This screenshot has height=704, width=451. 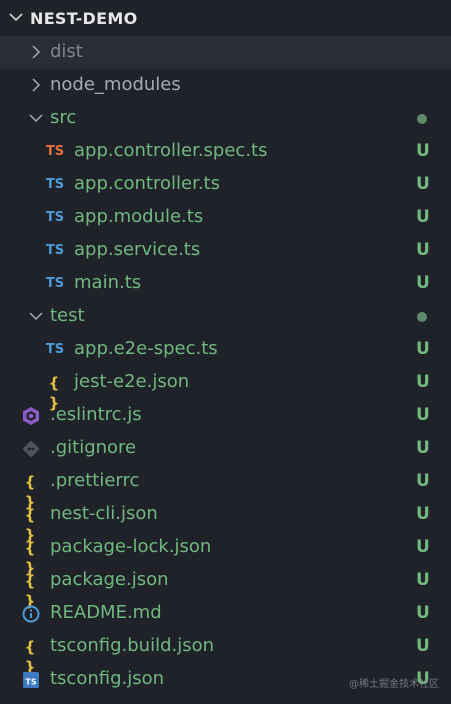 I want to click on svg-text: TS, so click(x=30, y=682).